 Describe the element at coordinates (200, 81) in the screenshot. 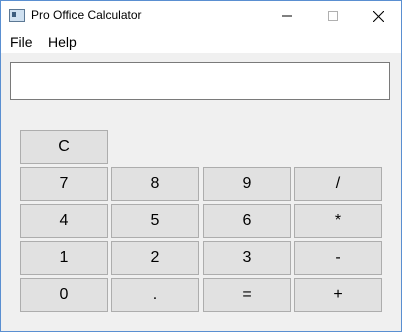

I see `calculator-display` at that location.